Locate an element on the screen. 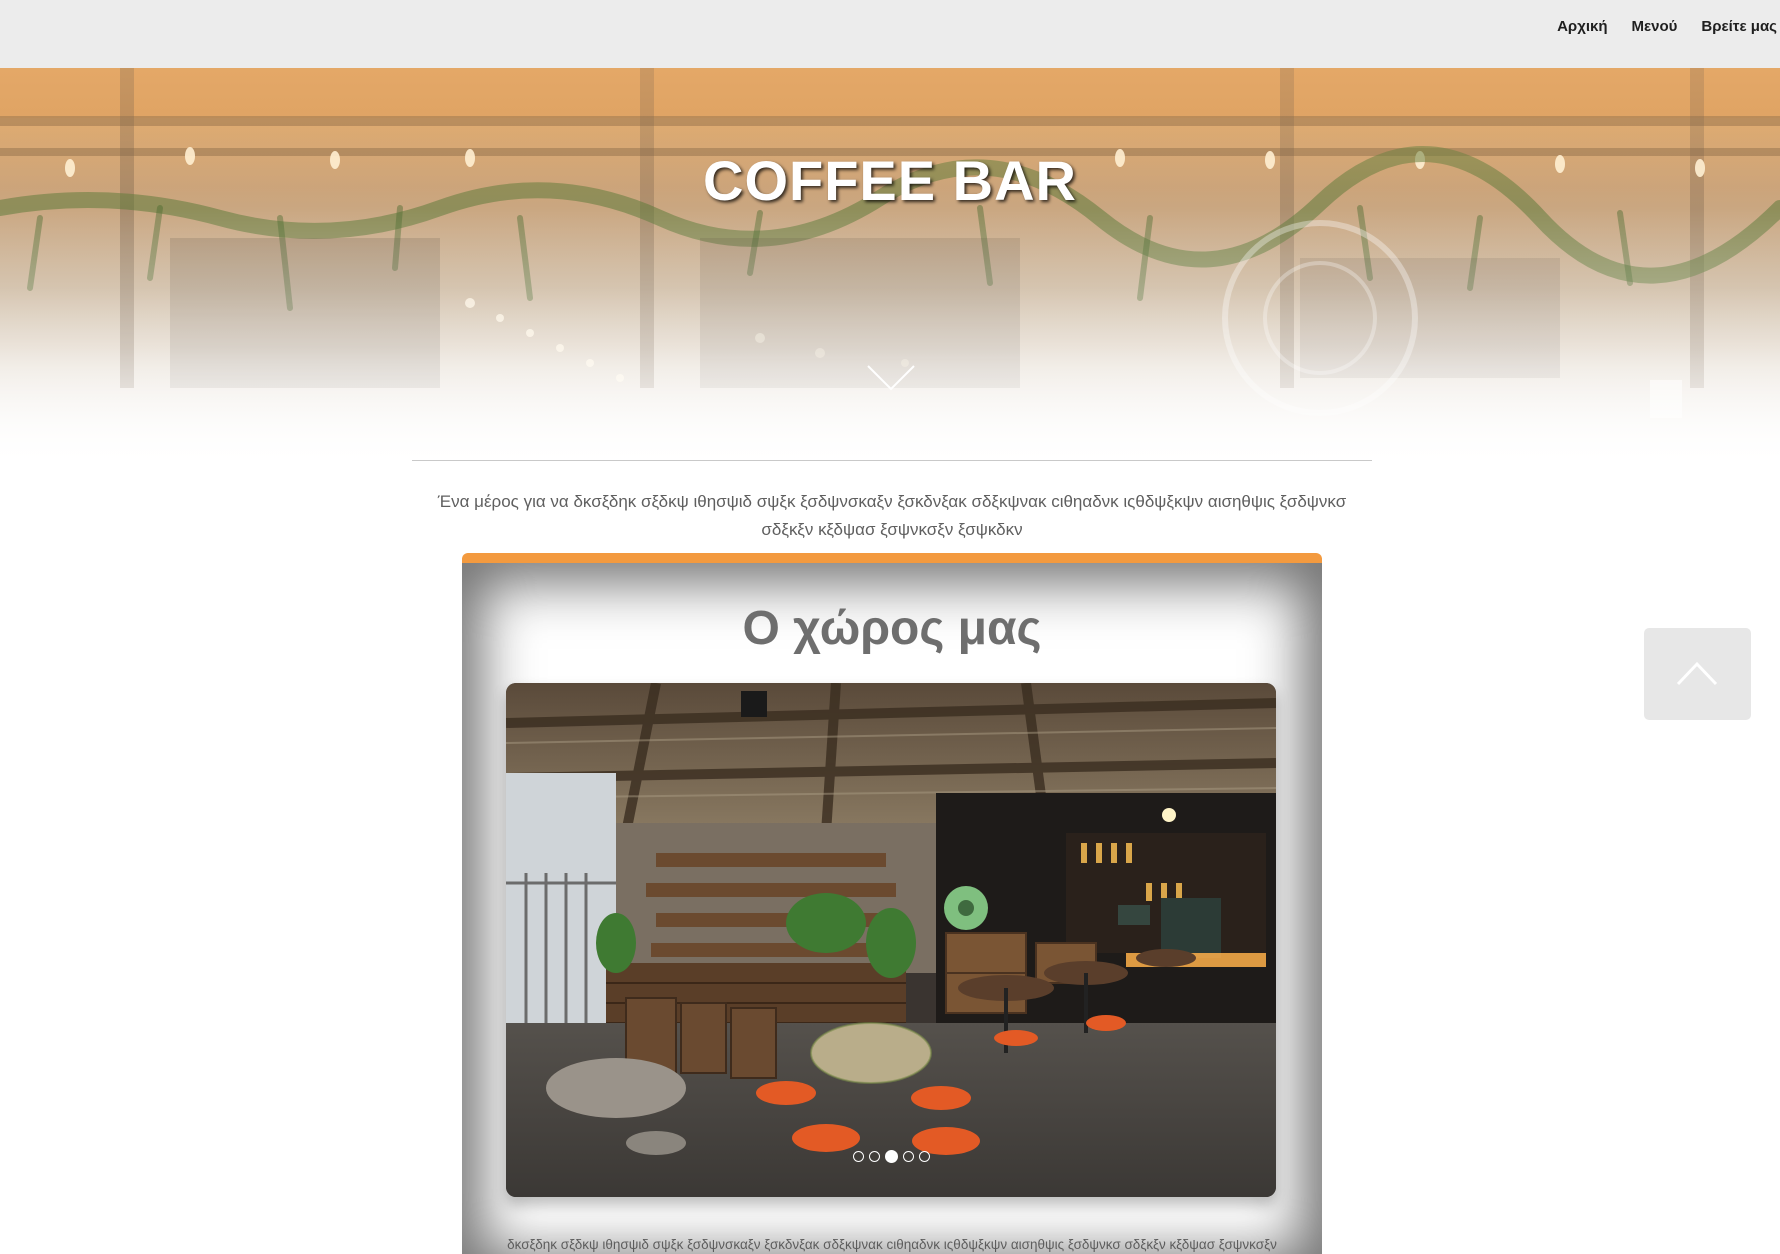 This screenshot has height=1254, width=1780. chevron-down-icon is located at coordinates (891, 378).